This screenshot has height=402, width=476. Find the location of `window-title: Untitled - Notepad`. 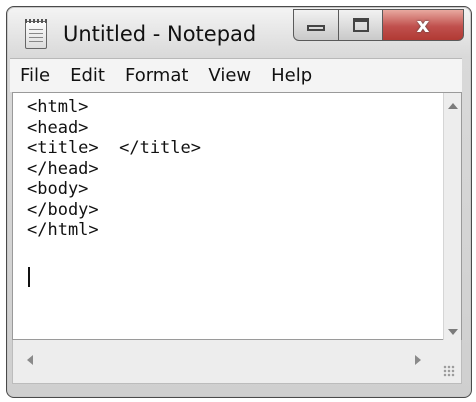

window-title: Untitled - Notepad is located at coordinates (160, 34).